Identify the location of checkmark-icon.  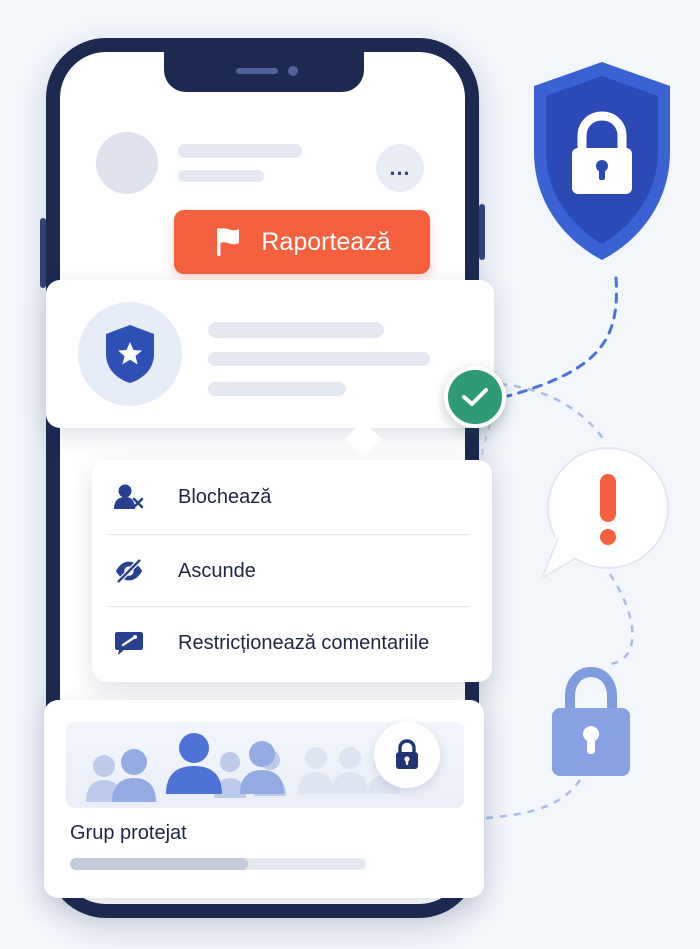
(475, 397).